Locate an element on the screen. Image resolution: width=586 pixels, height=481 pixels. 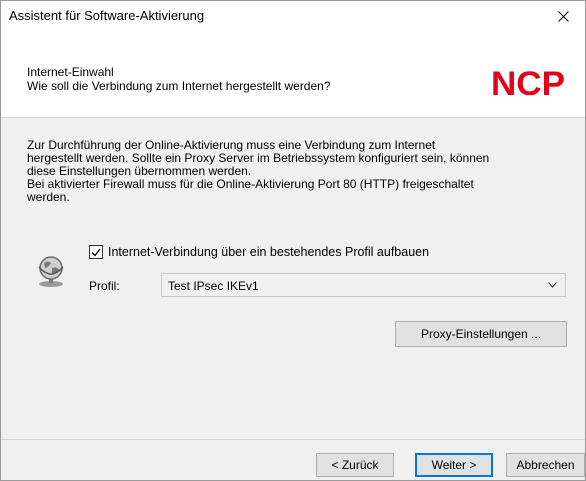
use-profile-checkbox is located at coordinates (96, 252).